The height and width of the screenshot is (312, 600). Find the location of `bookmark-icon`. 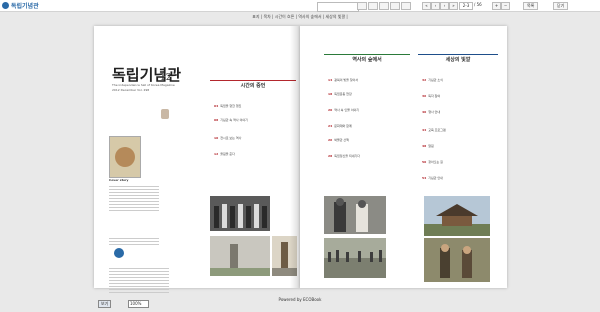

bookmark-icon is located at coordinates (395, 6).